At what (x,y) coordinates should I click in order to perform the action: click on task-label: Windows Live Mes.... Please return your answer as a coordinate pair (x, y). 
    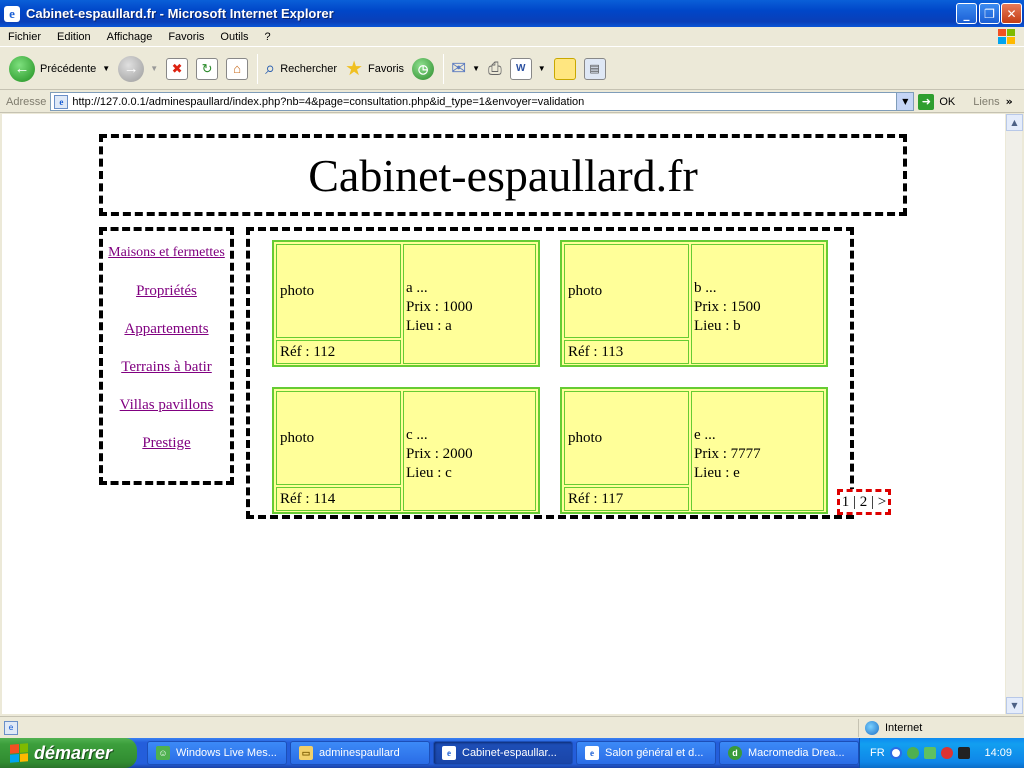
    Looking at the image, I should click on (226, 753).